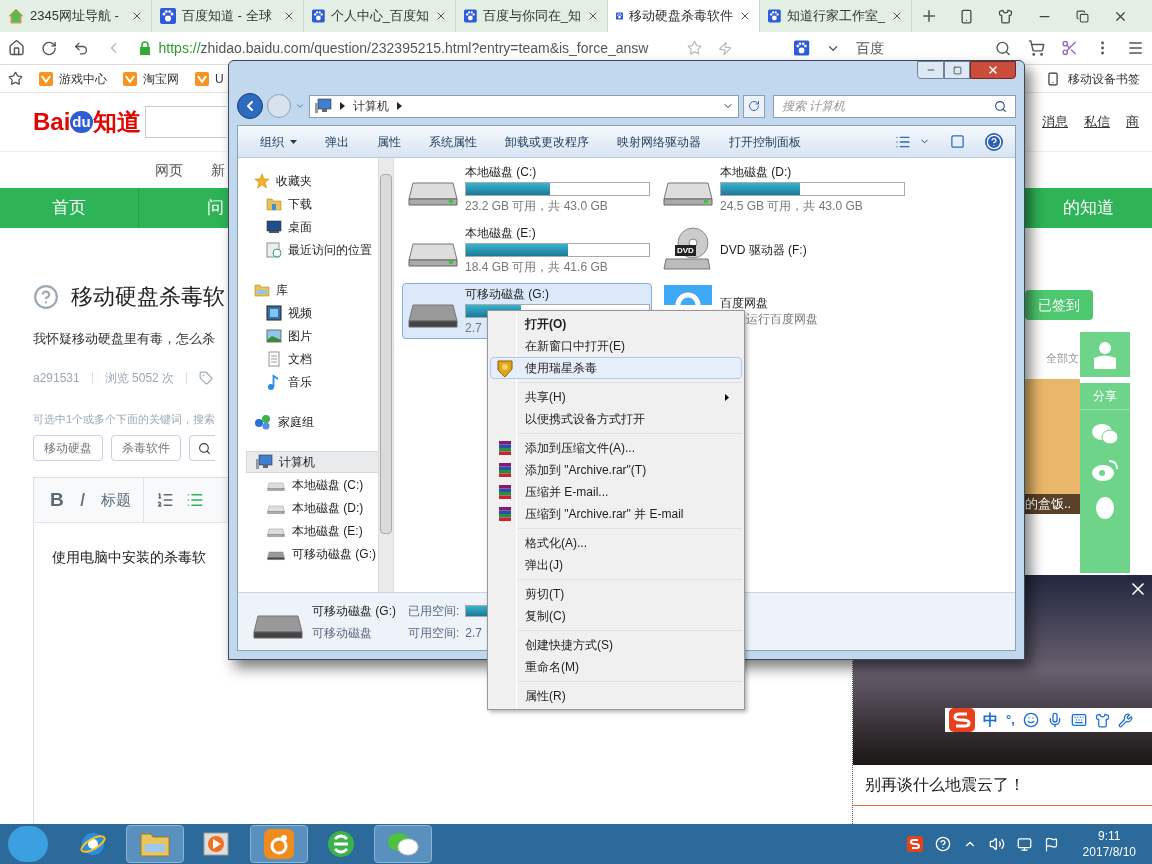  Describe the element at coordinates (300, 227) in the screenshot. I see `nav-item-label: 桌面` at that location.